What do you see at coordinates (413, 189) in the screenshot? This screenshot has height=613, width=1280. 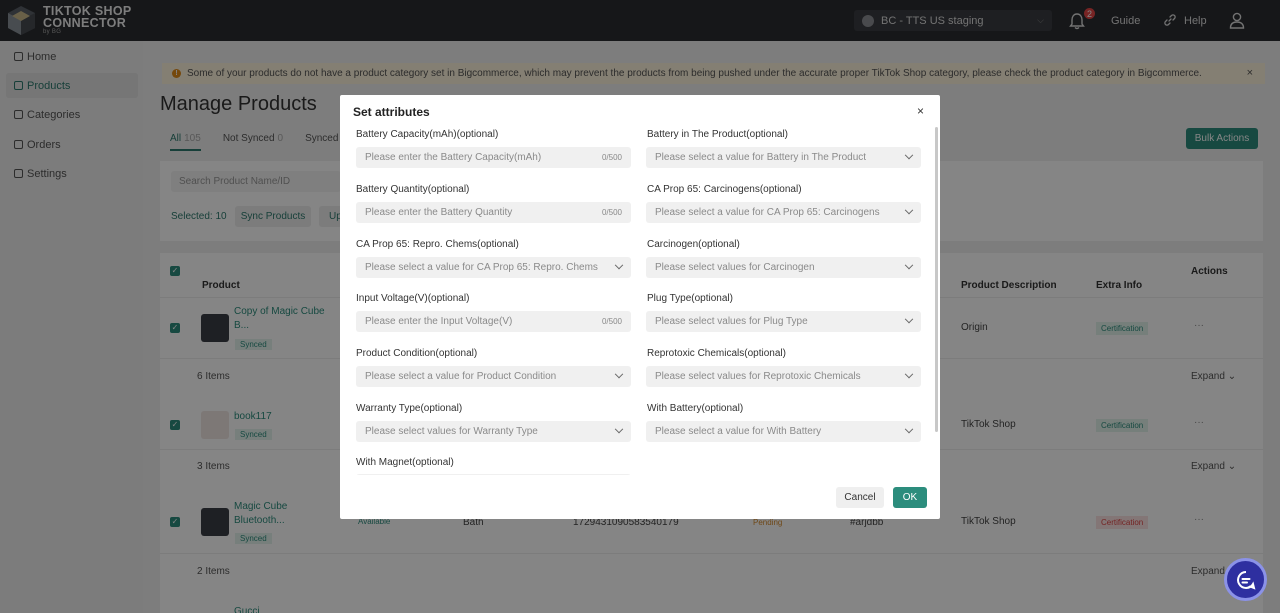 I see `field-label: Battery Quantity(optional)` at bounding box center [413, 189].